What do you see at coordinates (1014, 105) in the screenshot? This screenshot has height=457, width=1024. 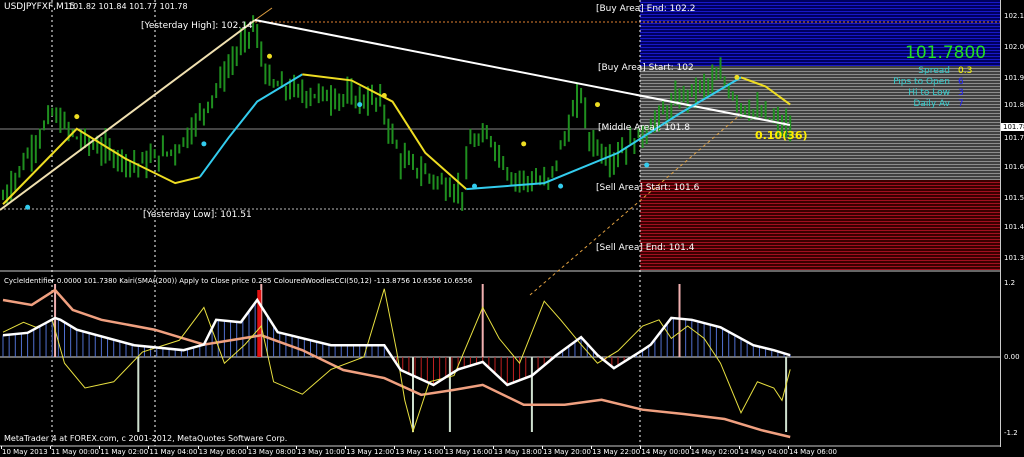 I see `price-tick: 101.85` at bounding box center [1014, 105].